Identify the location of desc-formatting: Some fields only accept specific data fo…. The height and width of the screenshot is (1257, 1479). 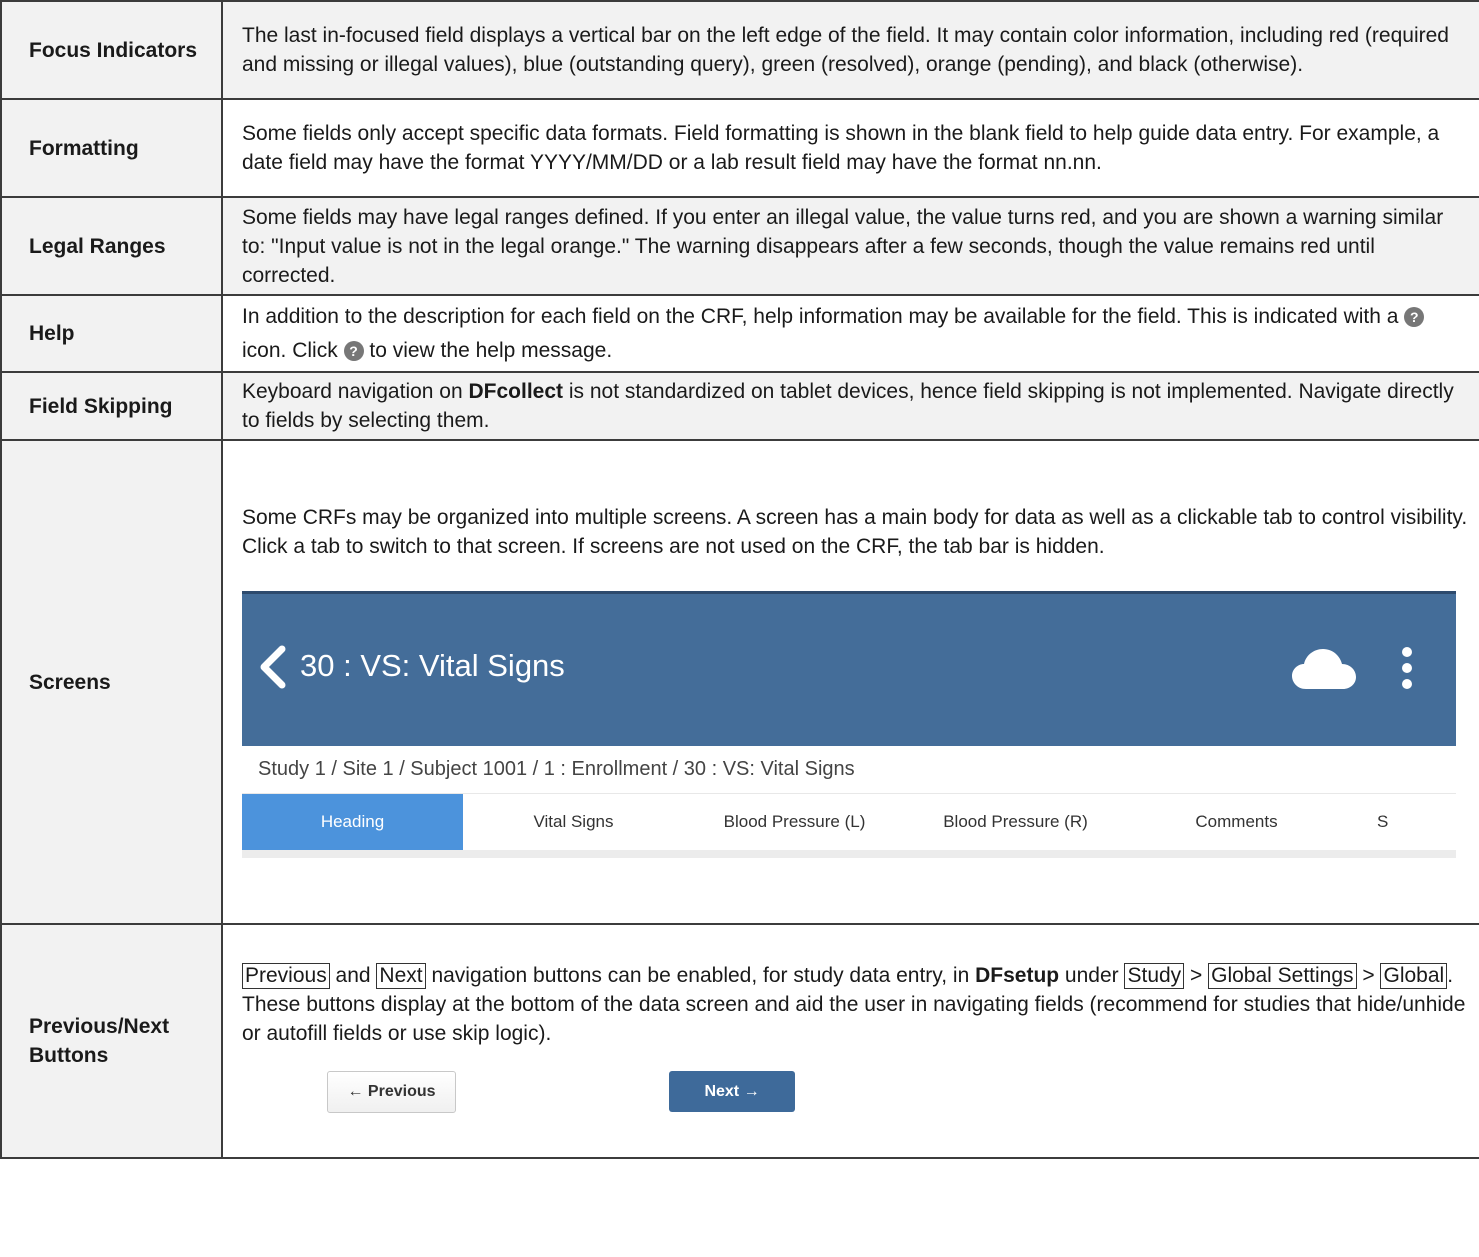
(850, 148).